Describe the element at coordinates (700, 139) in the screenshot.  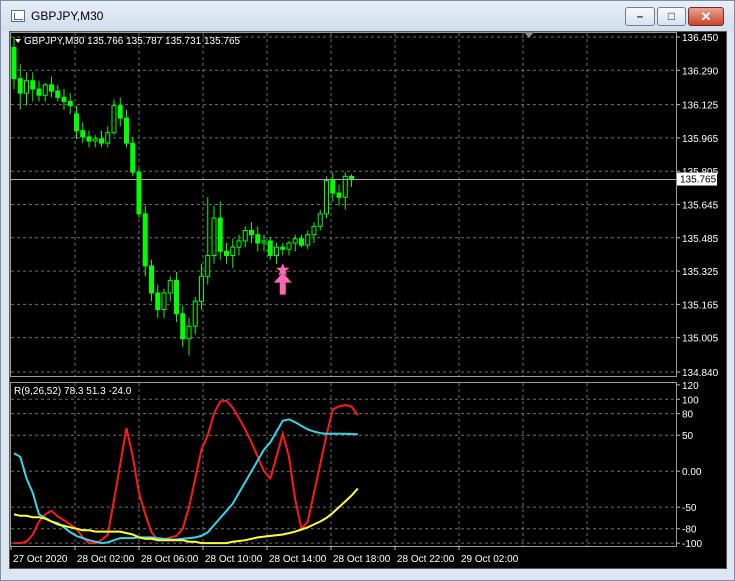
I see `price-tick-label: 135.965` at that location.